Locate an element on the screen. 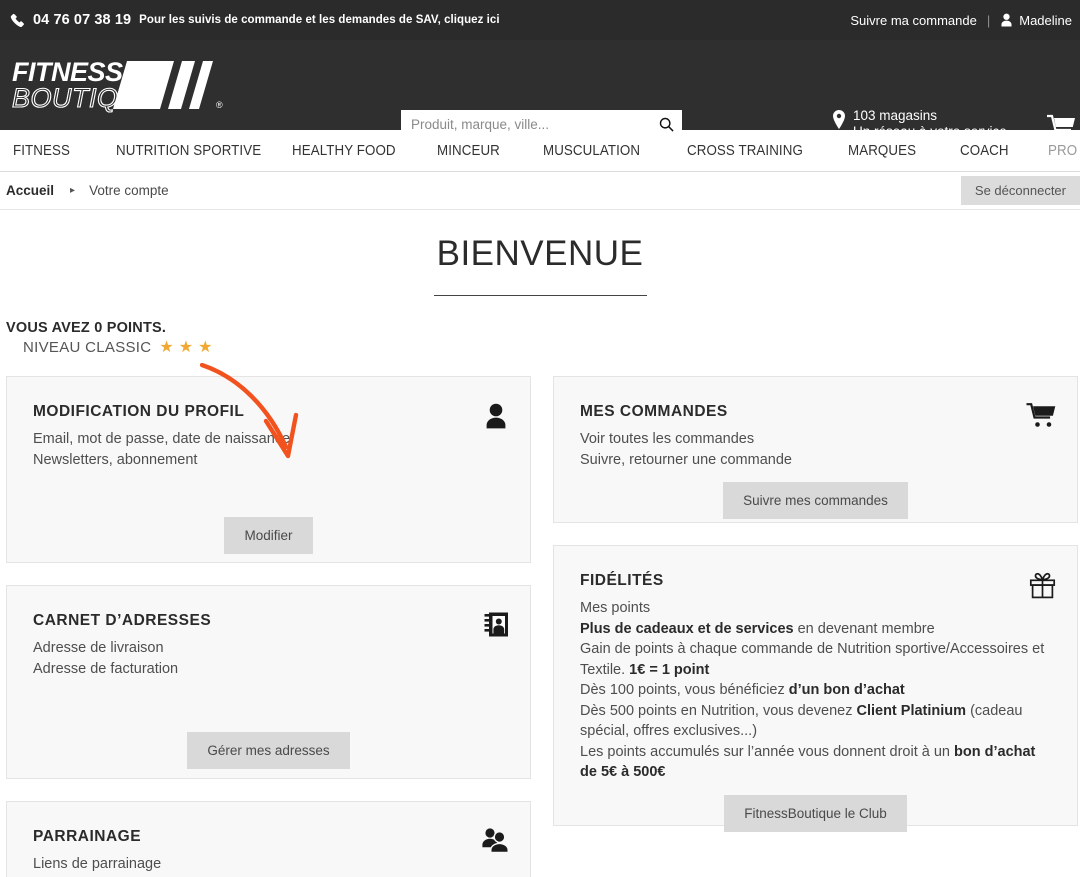 The image size is (1080, 877). logout-button: Se déconnecter is located at coordinates (1020, 190).